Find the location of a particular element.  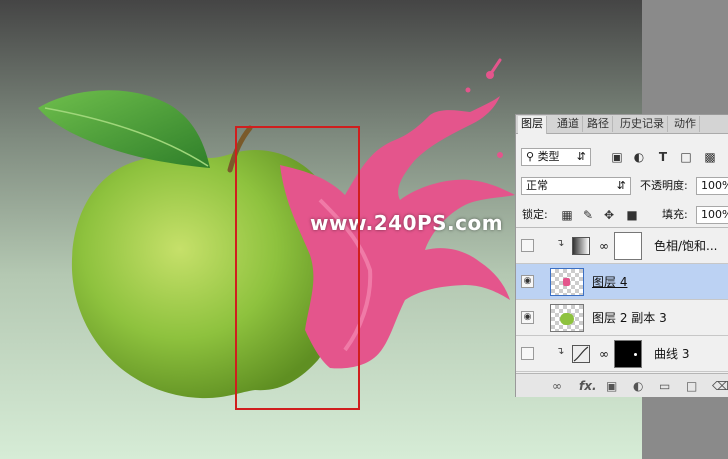

tab-paths: 路径 is located at coordinates (598, 124).